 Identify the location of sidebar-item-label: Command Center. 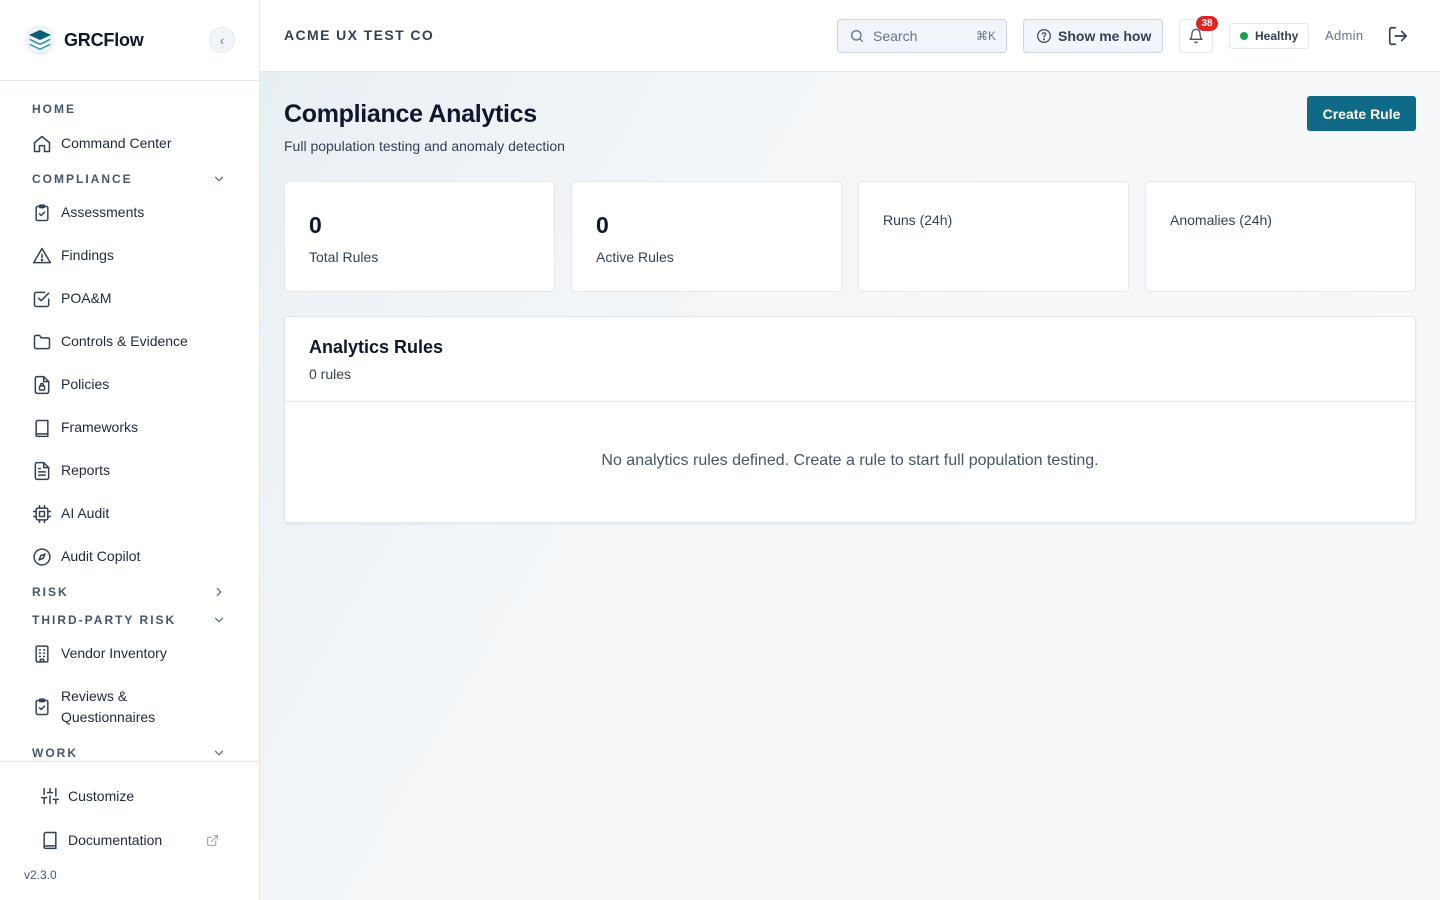
(116, 143).